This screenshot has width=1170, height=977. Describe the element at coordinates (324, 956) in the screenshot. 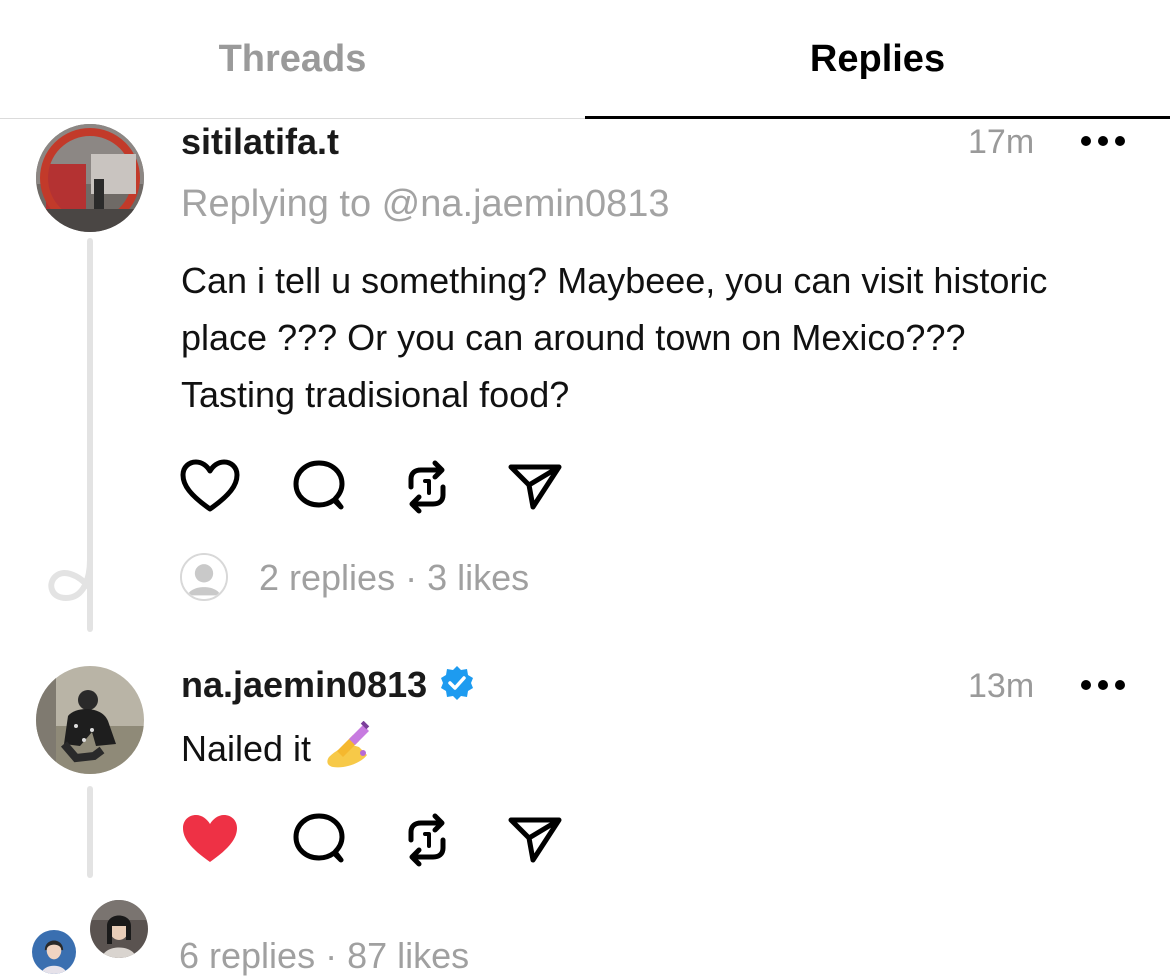

I see `replies-summary: 6 replies · 87 likes` at that location.